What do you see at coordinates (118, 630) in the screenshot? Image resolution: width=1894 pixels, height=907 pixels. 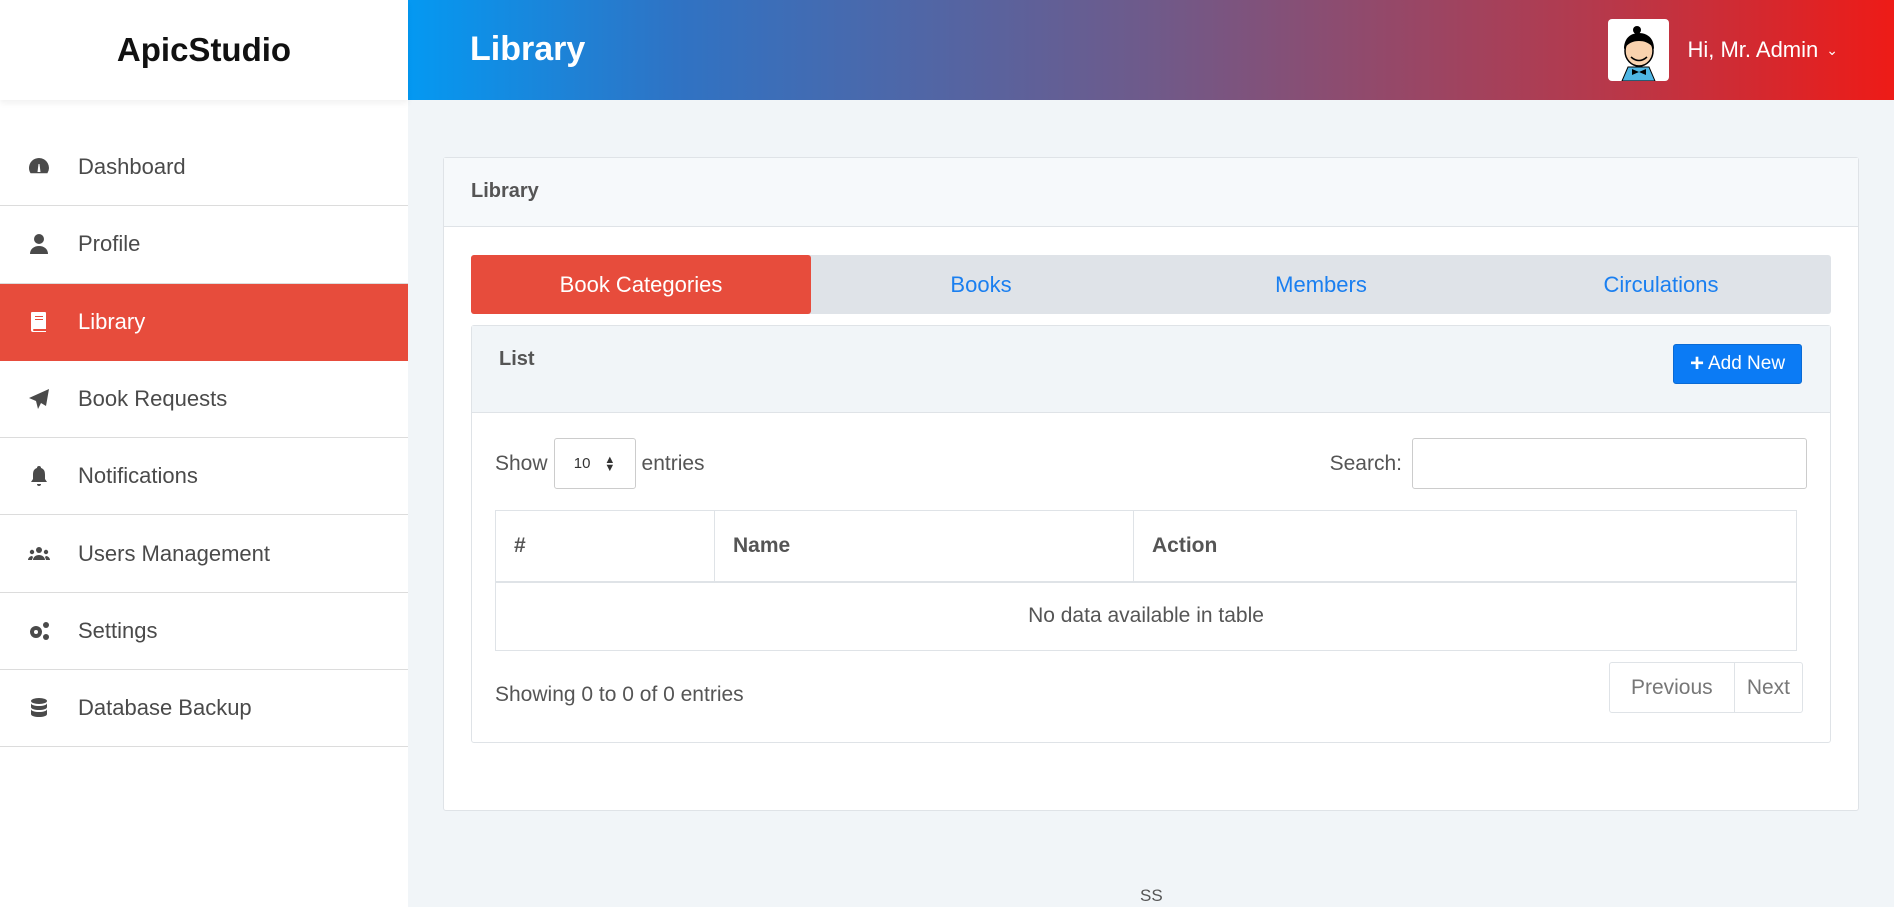 I see `sidebar-item-label: Settings` at bounding box center [118, 630].